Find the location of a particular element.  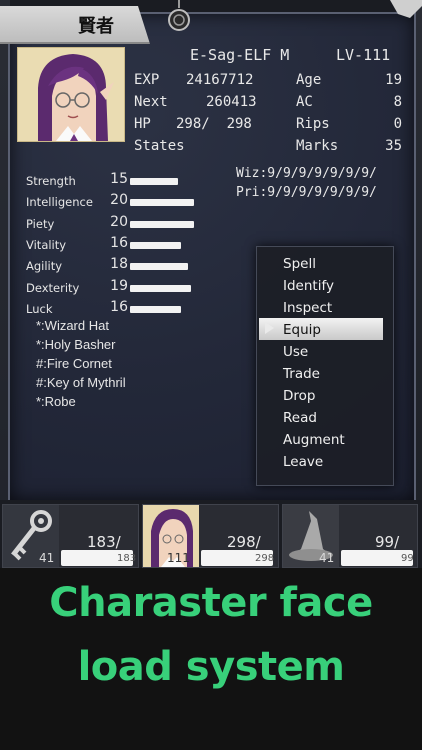

party-member-hp: 183/ is located at coordinates (104, 542).